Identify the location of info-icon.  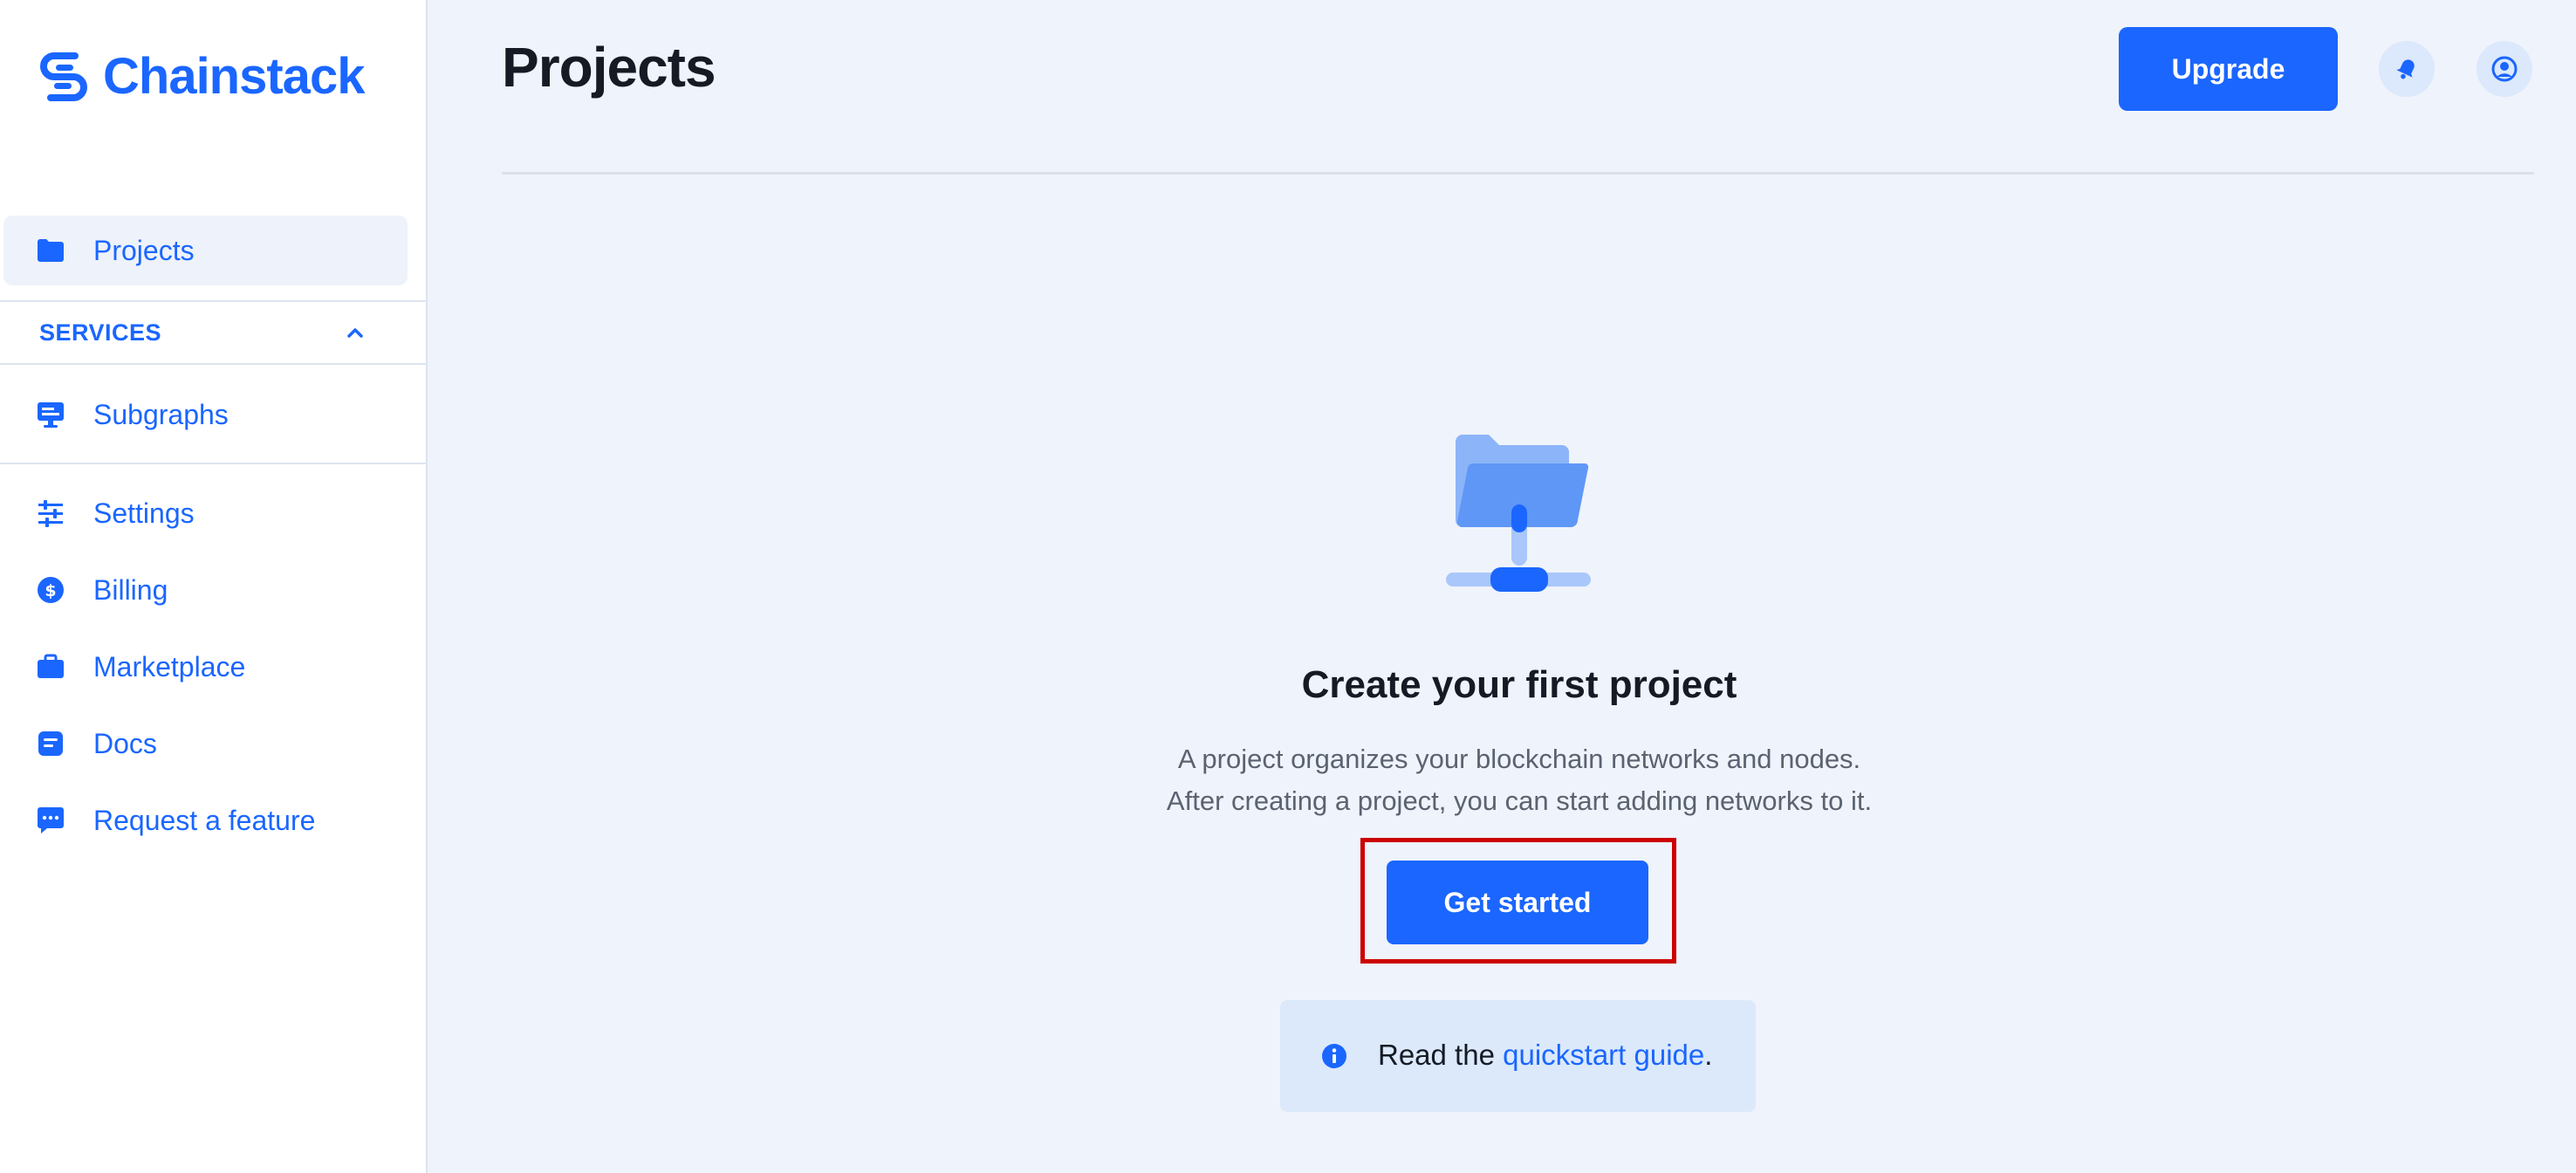
(1334, 1056).